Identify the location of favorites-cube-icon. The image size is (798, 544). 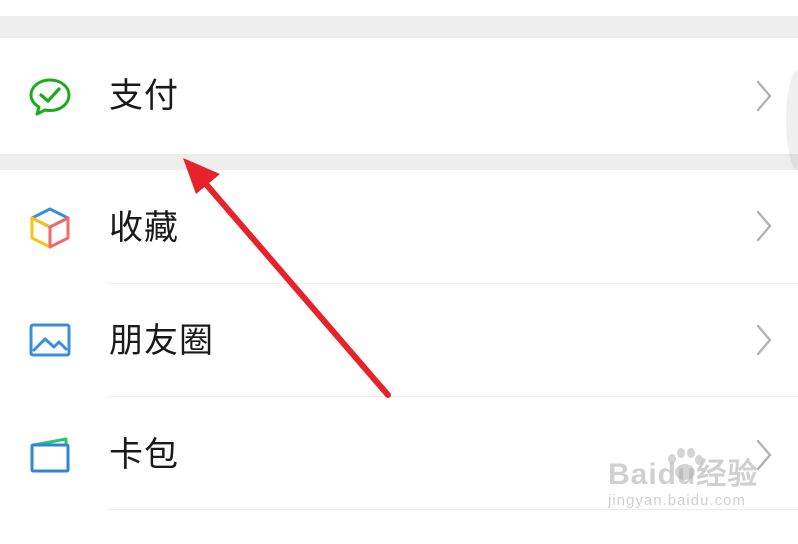
(50, 228).